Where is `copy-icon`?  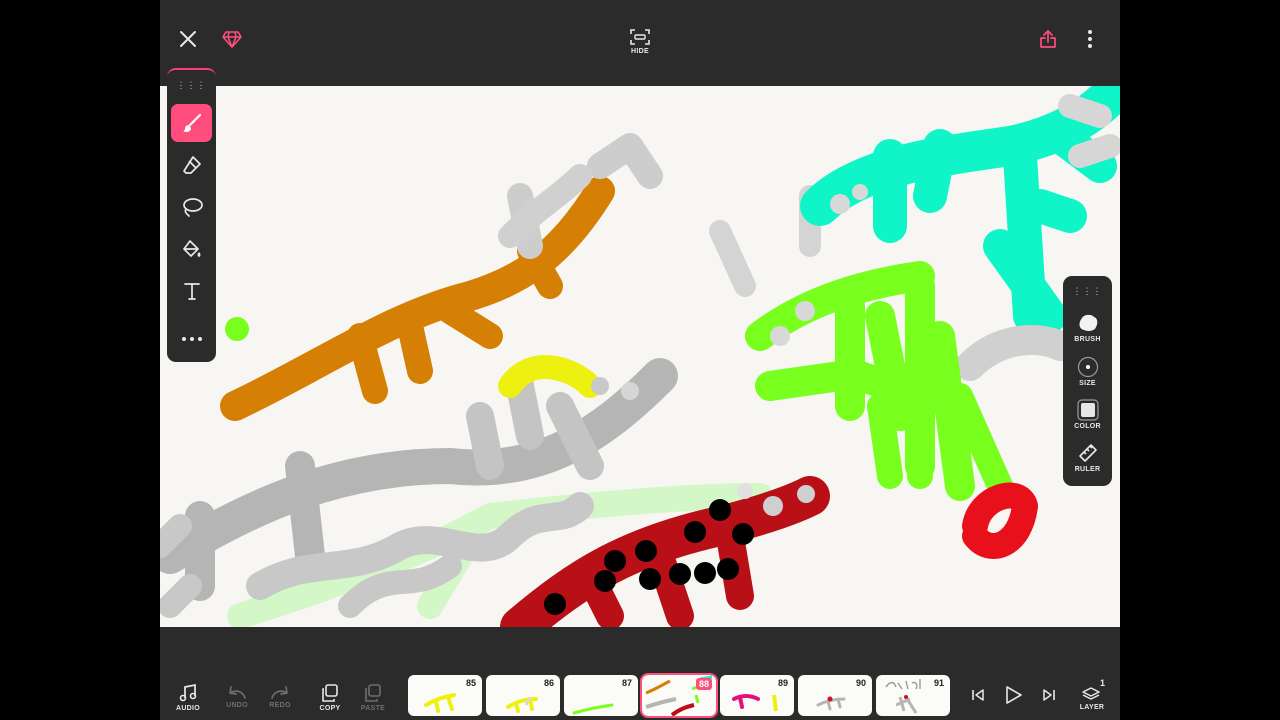 copy-icon is located at coordinates (330, 692).